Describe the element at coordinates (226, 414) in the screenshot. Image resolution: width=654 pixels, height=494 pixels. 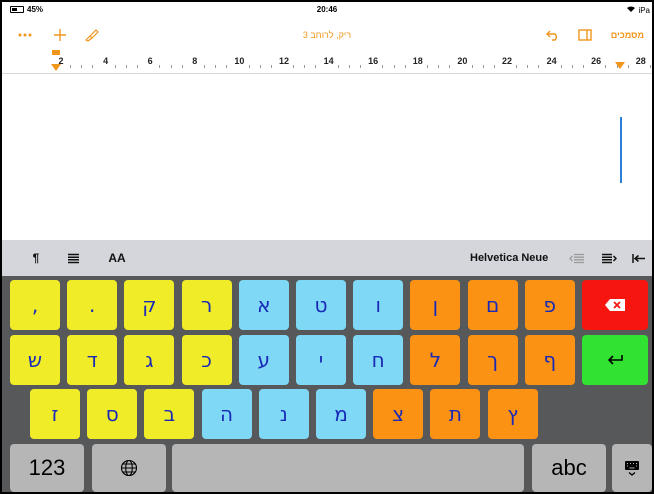
I see `letter-key: ה` at that location.